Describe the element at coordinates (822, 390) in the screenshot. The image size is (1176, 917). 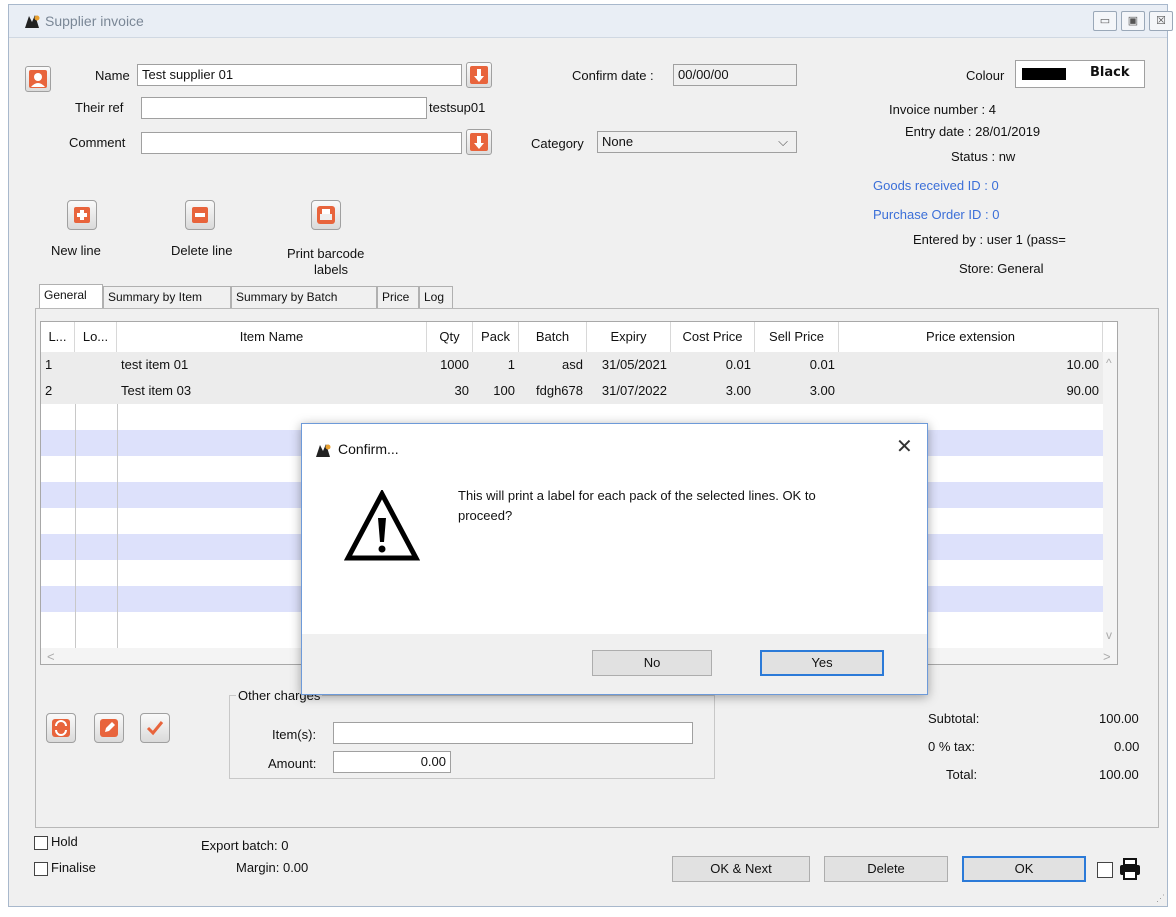
I see `cell-sell-price: 3.00` at that location.